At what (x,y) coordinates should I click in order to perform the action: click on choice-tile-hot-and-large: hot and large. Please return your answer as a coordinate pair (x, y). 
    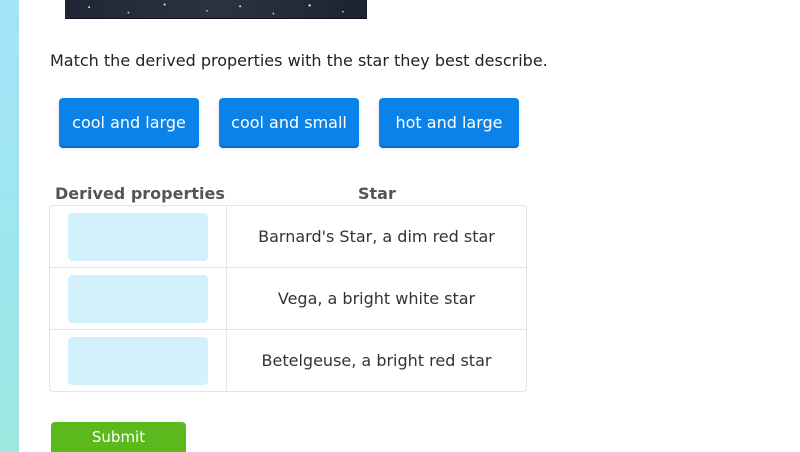
    Looking at the image, I should click on (449, 122).